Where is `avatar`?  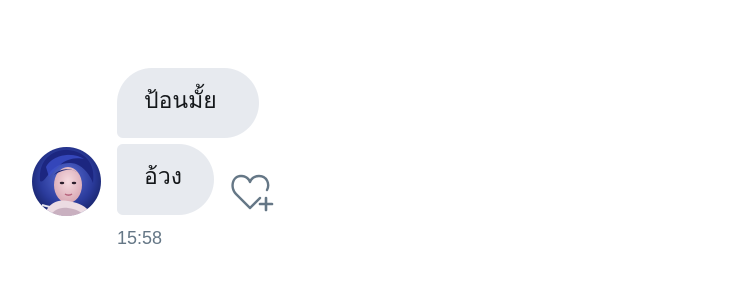
avatar is located at coordinates (66, 181).